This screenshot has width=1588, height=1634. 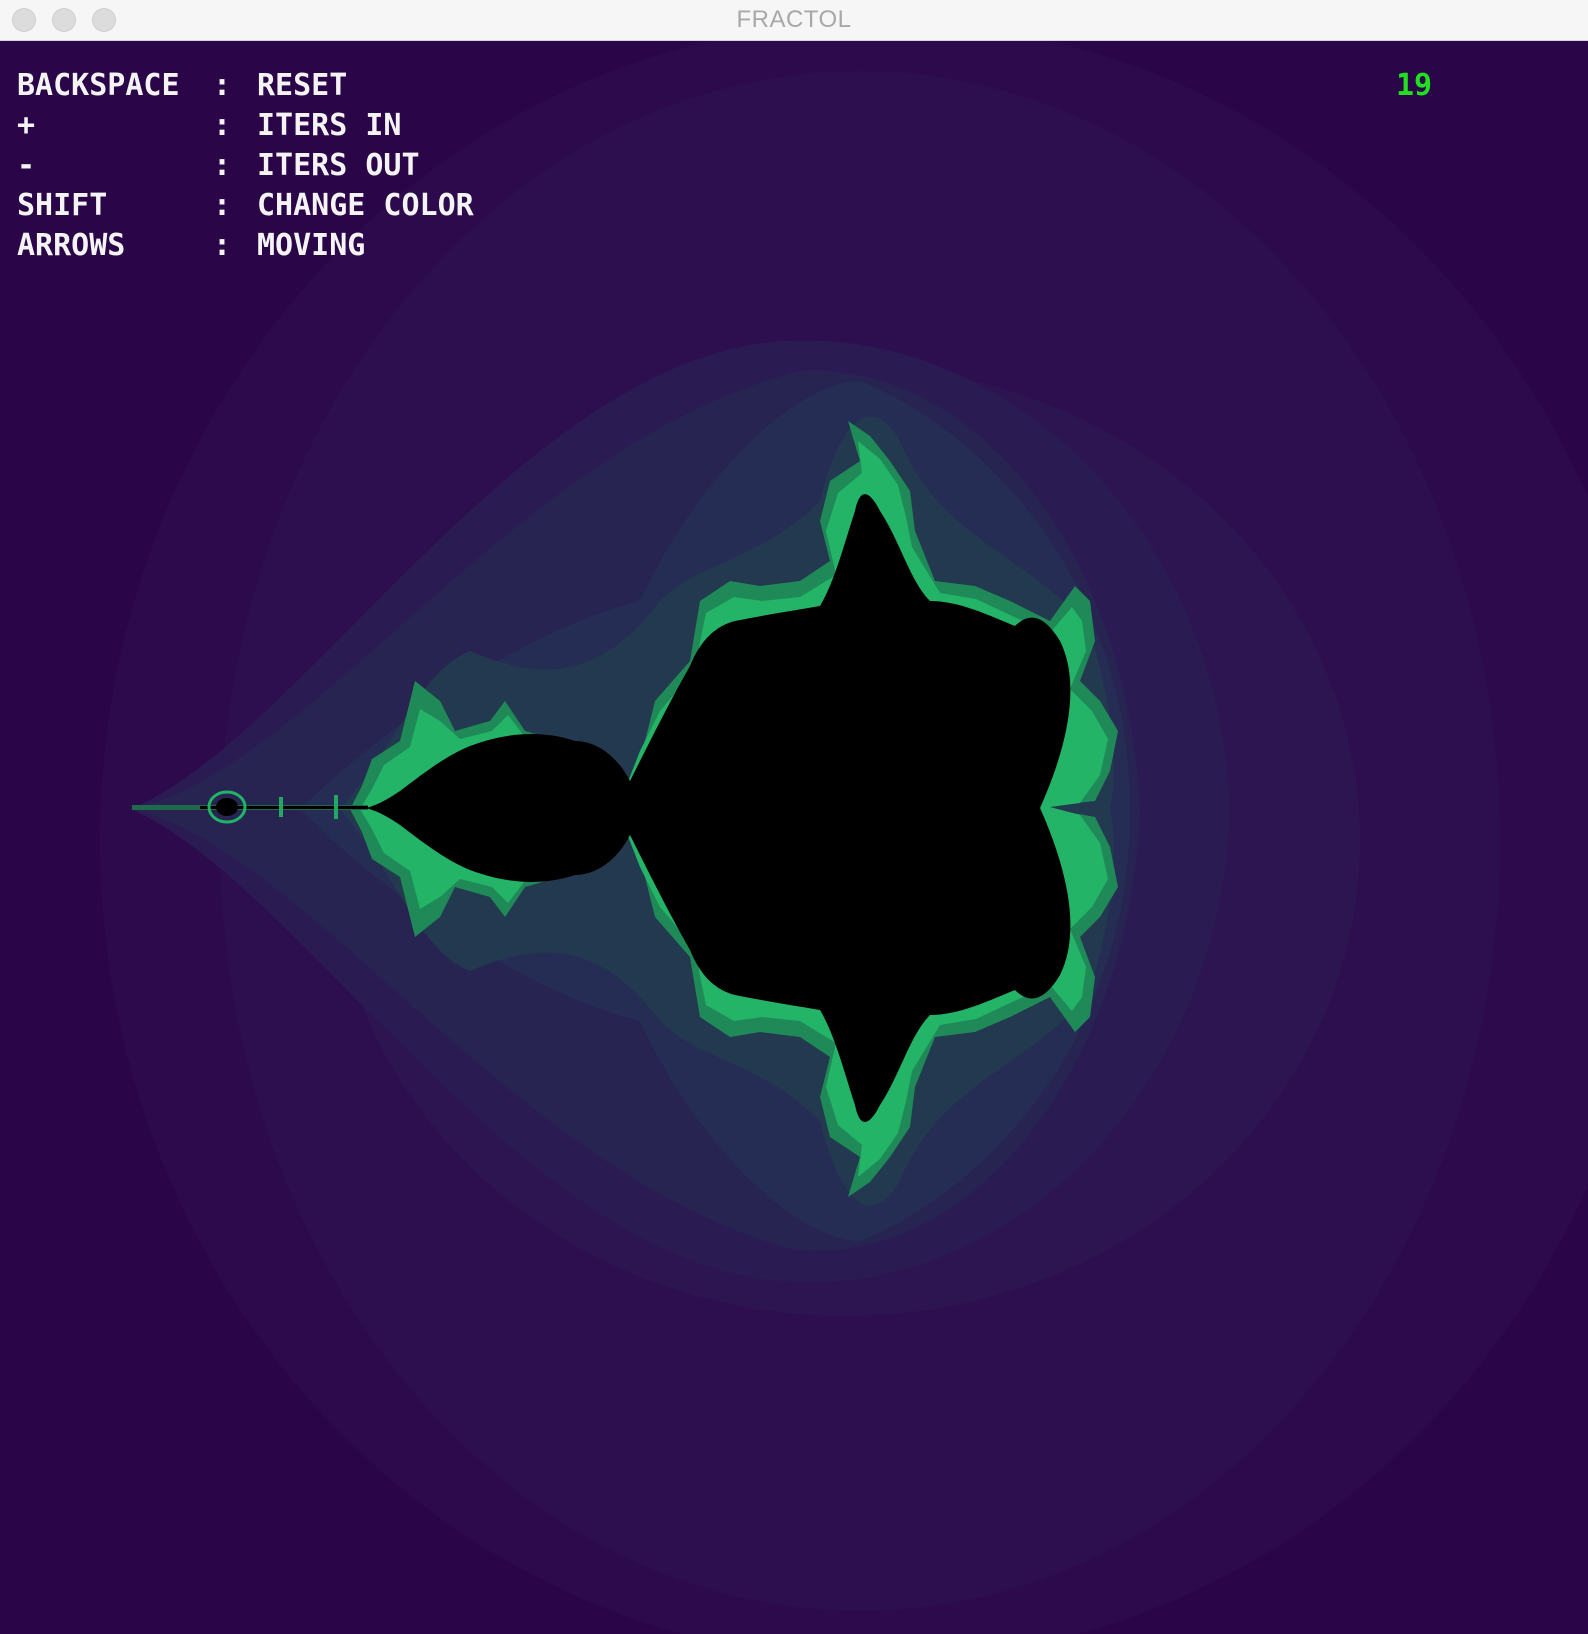 I want to click on help-action: RESET, so click(x=302, y=85).